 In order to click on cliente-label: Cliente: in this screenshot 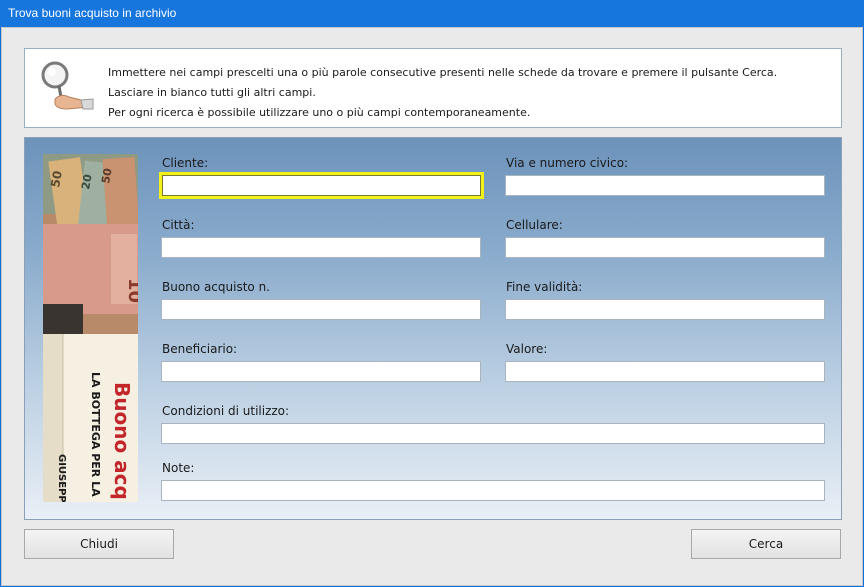, I will do `click(185, 163)`.